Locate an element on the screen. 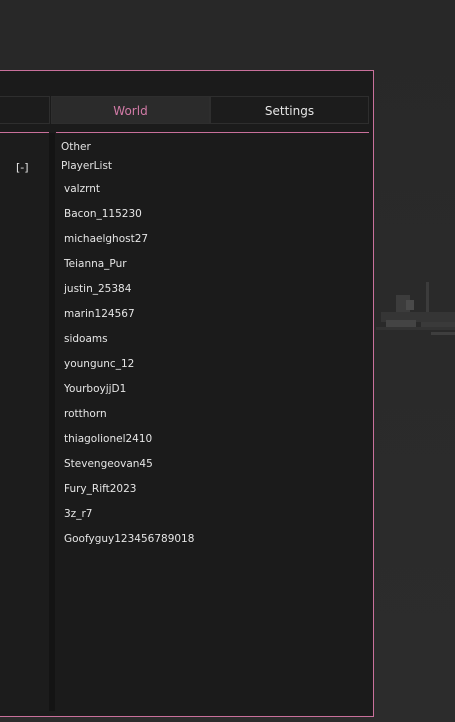 This screenshot has width=455, height=722. collapse-toggle: [-] is located at coordinates (22, 167).